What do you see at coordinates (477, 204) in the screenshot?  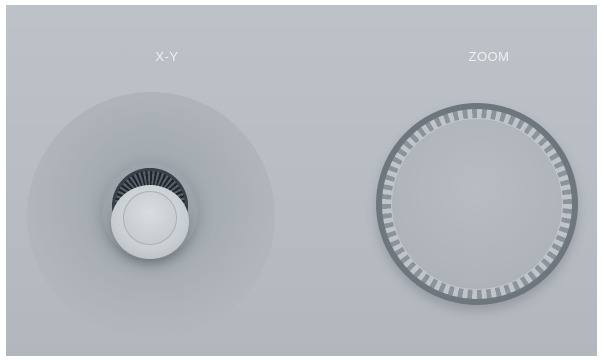 I see `zoom-wheel-face` at bounding box center [477, 204].